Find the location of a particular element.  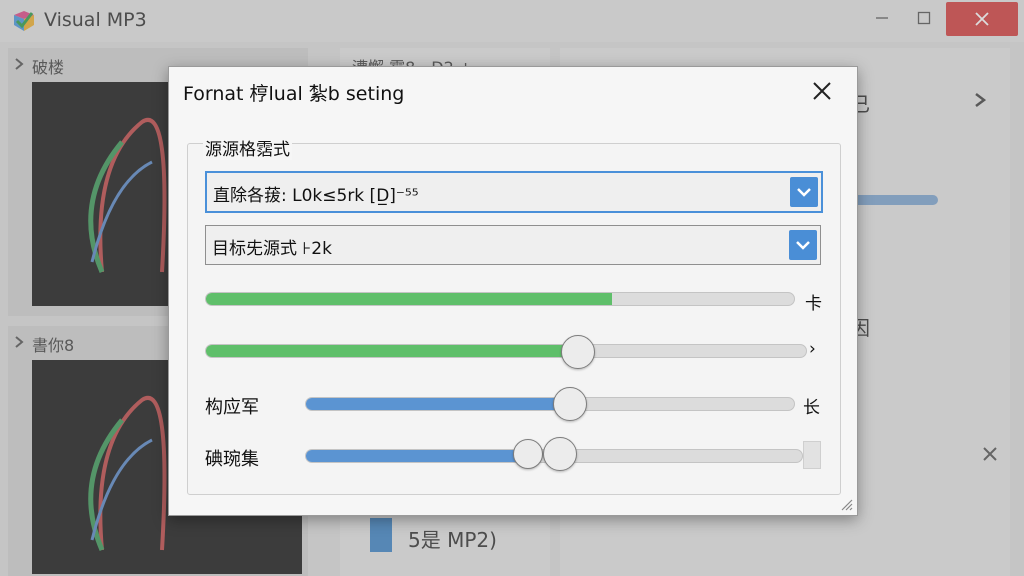

slider-1-track is located at coordinates (500, 299).